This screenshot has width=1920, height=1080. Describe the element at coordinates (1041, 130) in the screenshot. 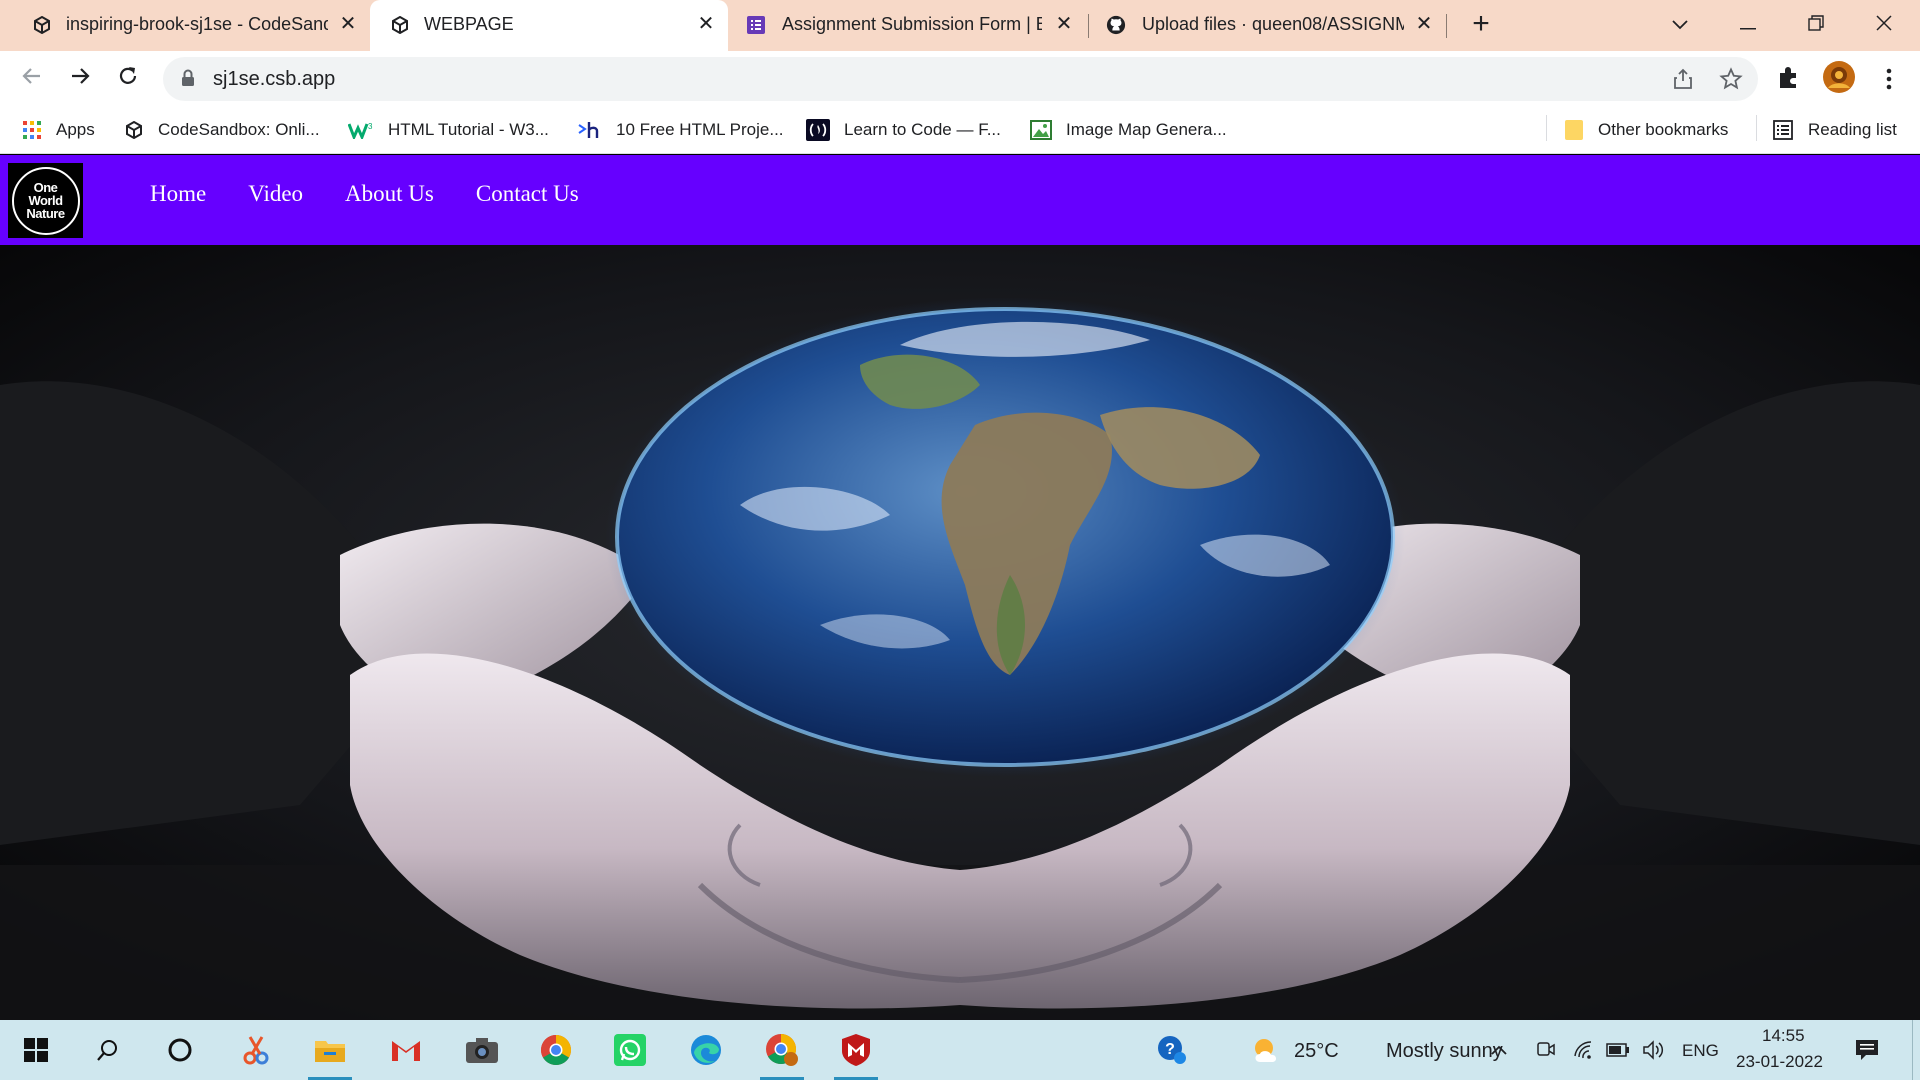

I see `image-icon` at that location.